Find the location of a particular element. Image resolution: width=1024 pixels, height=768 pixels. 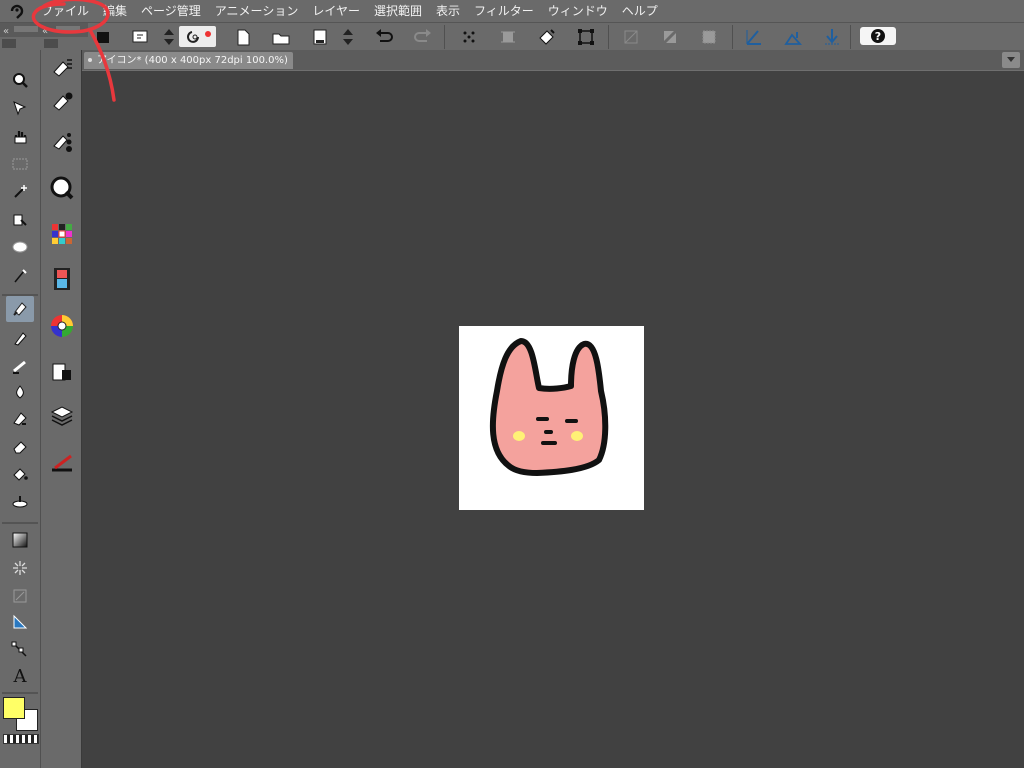

crop-icon is located at coordinates (508, 37).